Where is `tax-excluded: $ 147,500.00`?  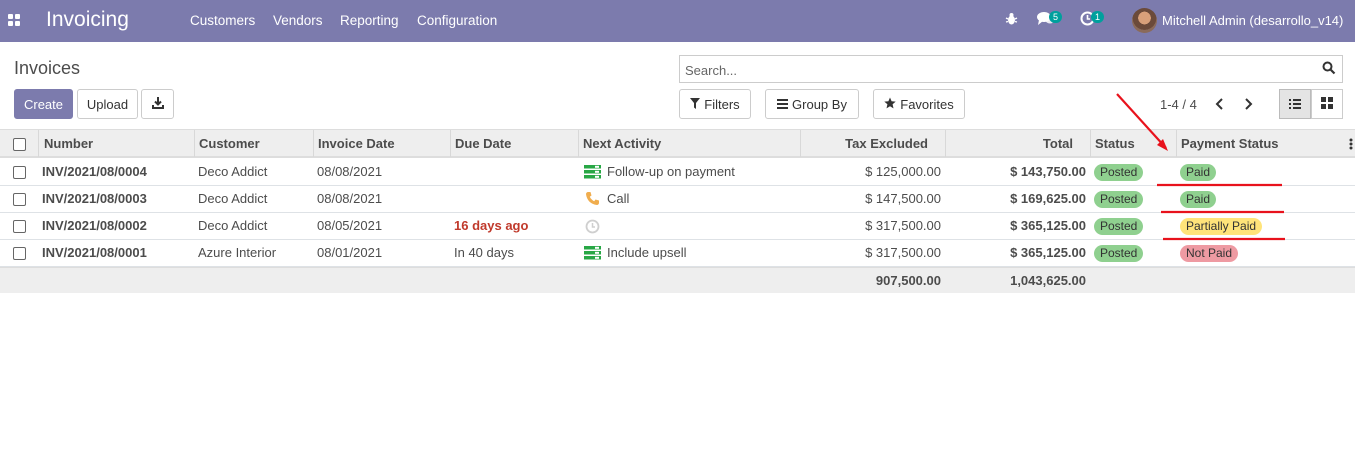 tax-excluded: $ 147,500.00 is located at coordinates (903, 198).